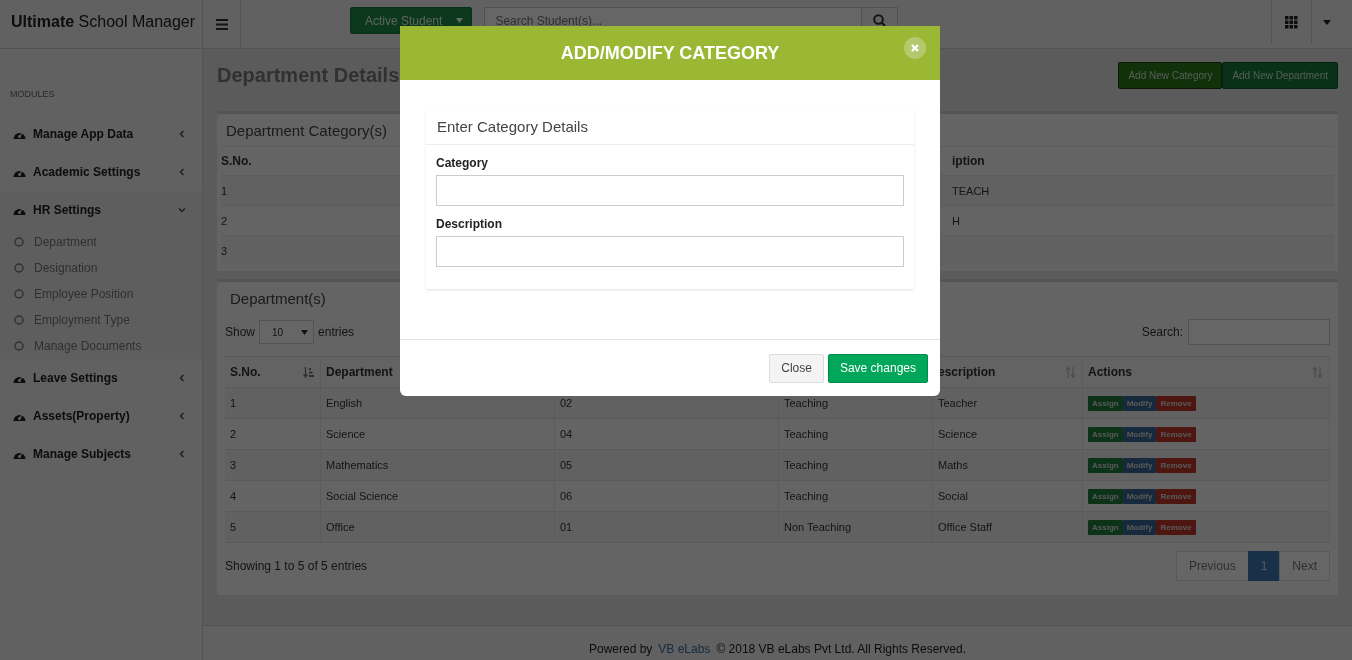 The image size is (1352, 660). What do you see at coordinates (273, 527) in the screenshot?
I see `table-cell: 5` at bounding box center [273, 527].